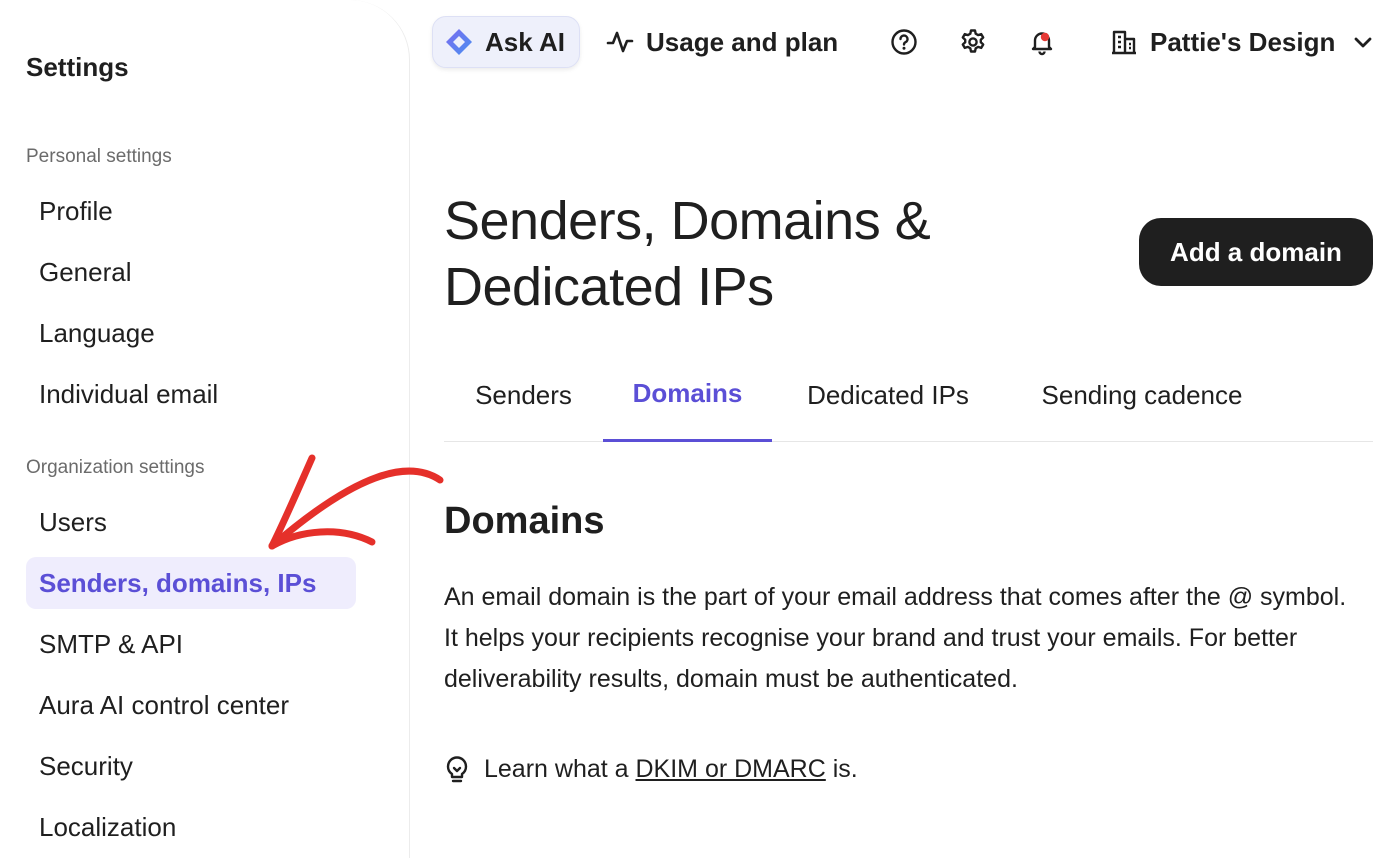  Describe the element at coordinates (356, 502) in the screenshot. I see `annotation-arrow` at that location.